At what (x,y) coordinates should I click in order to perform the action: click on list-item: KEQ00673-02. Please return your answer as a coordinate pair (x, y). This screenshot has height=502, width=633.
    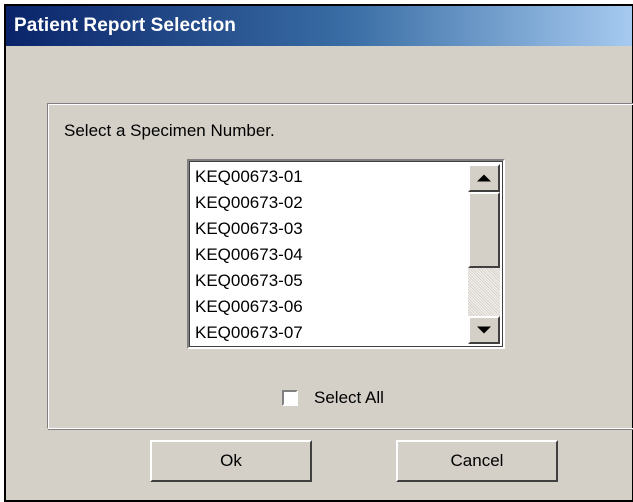
    Looking at the image, I should click on (328, 203).